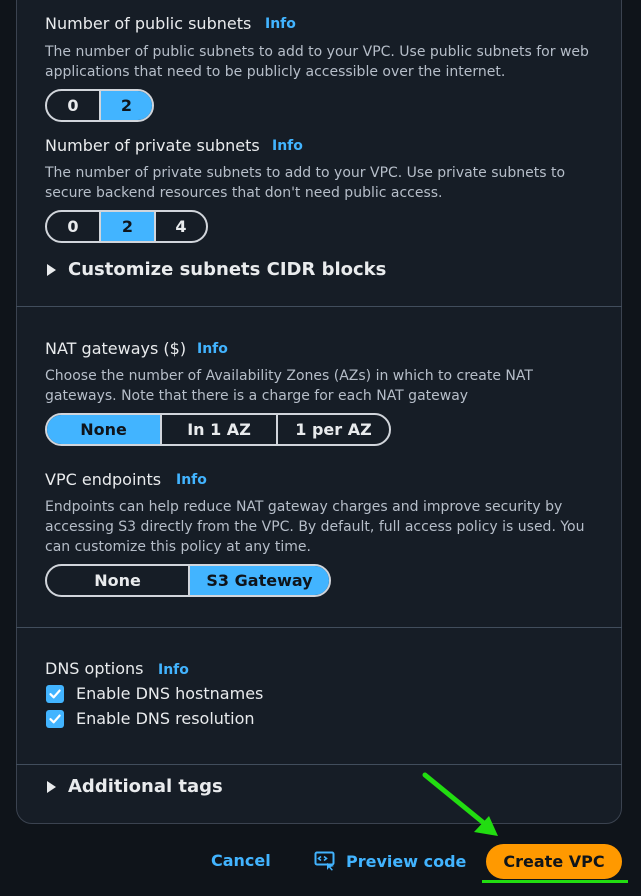 The width and height of the screenshot is (641, 896). What do you see at coordinates (406, 861) in the screenshot?
I see `preview-code-label: Preview code` at bounding box center [406, 861].